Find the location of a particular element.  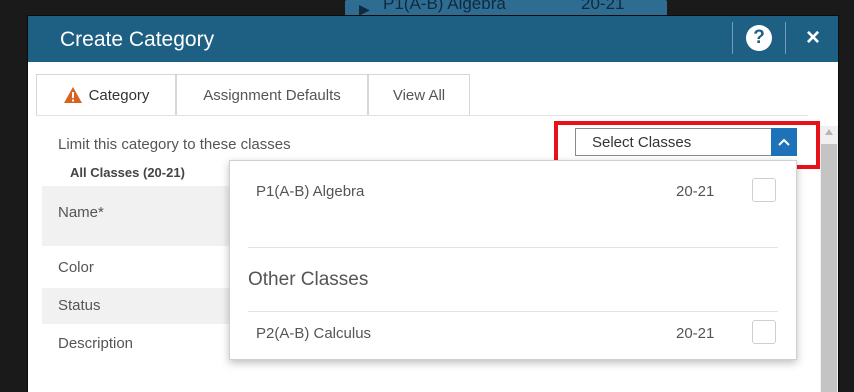

limit-classes-label: Limit this category to these classes is located at coordinates (174, 144).